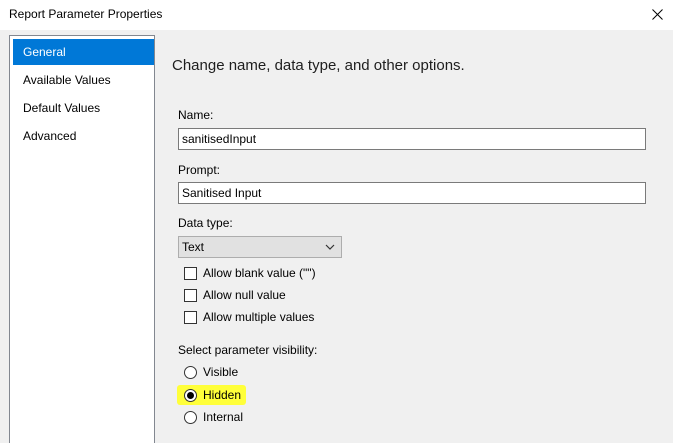  I want to click on hidden-label: Hidden, so click(222, 395).